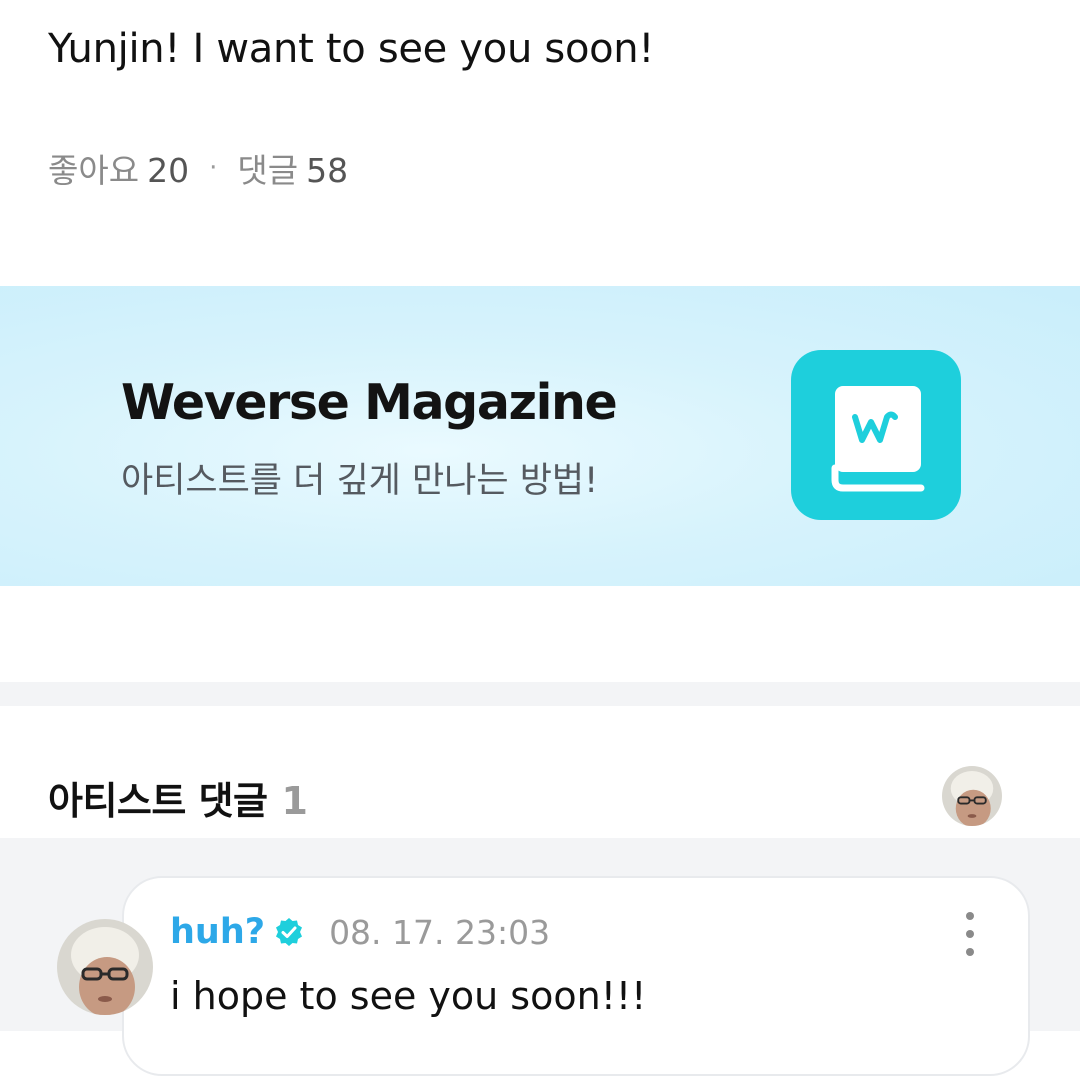 The image size is (1080, 1076). Describe the element at coordinates (360, 481) in the screenshot. I see `banner-subtitle: 아티스트를 더 깊게 만나는 방법!` at that location.